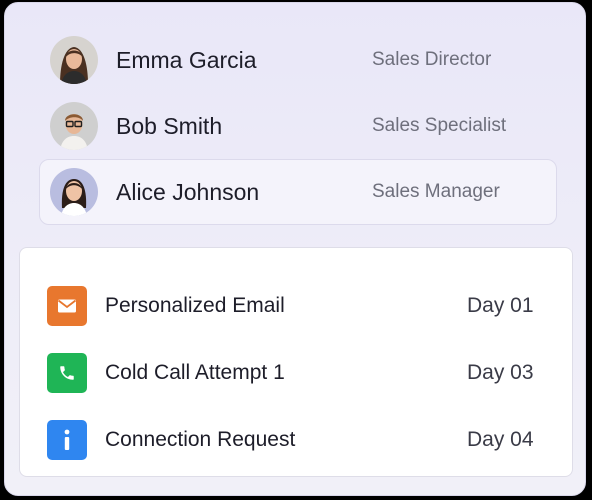 The width and height of the screenshot is (592, 500). What do you see at coordinates (195, 305) in the screenshot?
I see `step-label: Personalized Email` at bounding box center [195, 305].